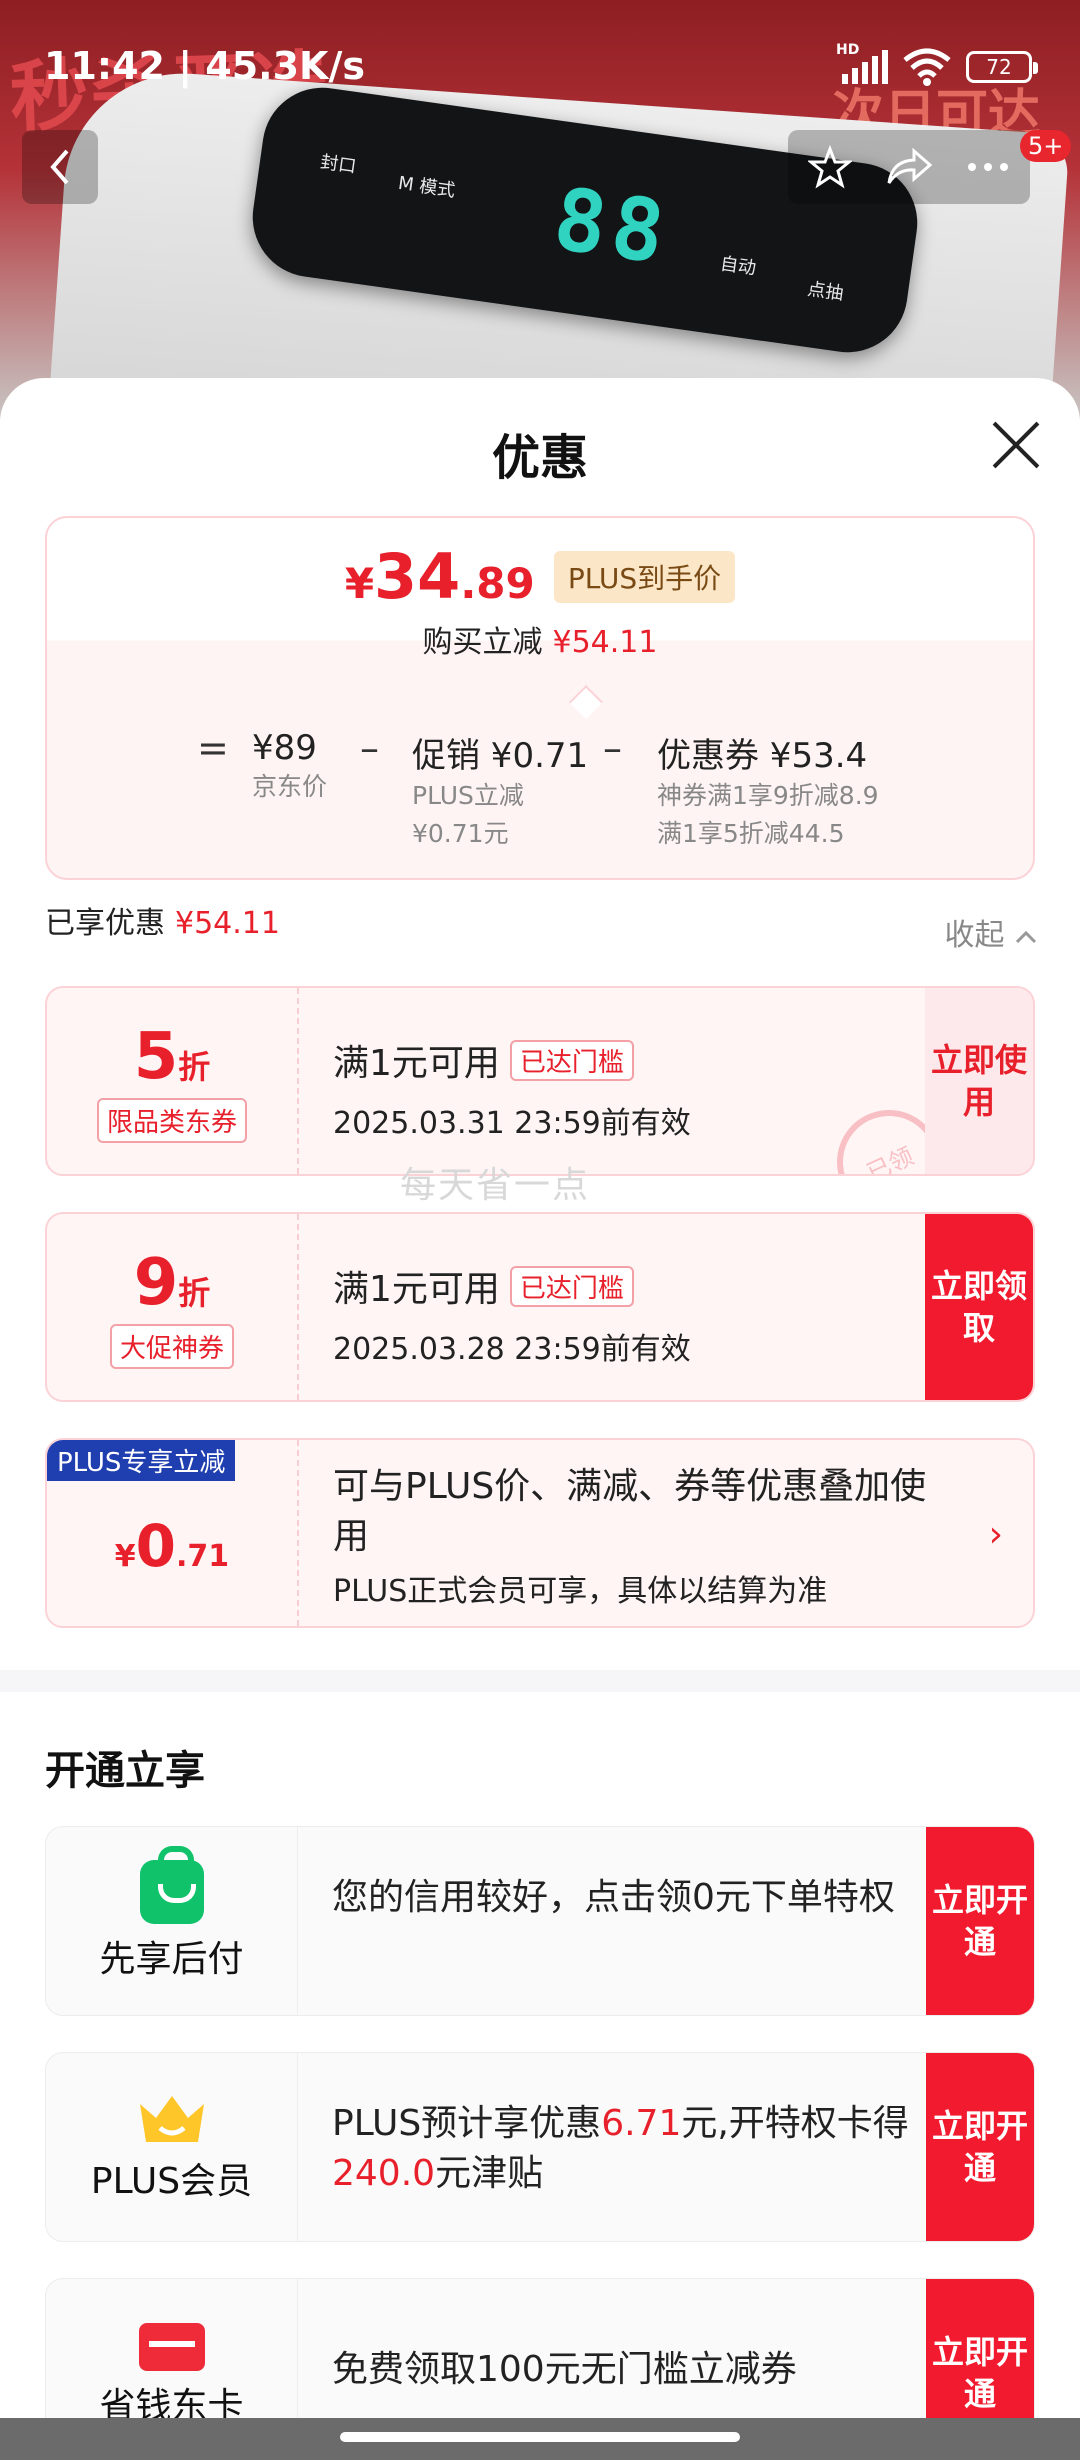 This screenshot has width=1080, height=2460. What do you see at coordinates (141, 1460) in the screenshot?
I see `plus-exclusive-tag: PLUS专享立减` at bounding box center [141, 1460].